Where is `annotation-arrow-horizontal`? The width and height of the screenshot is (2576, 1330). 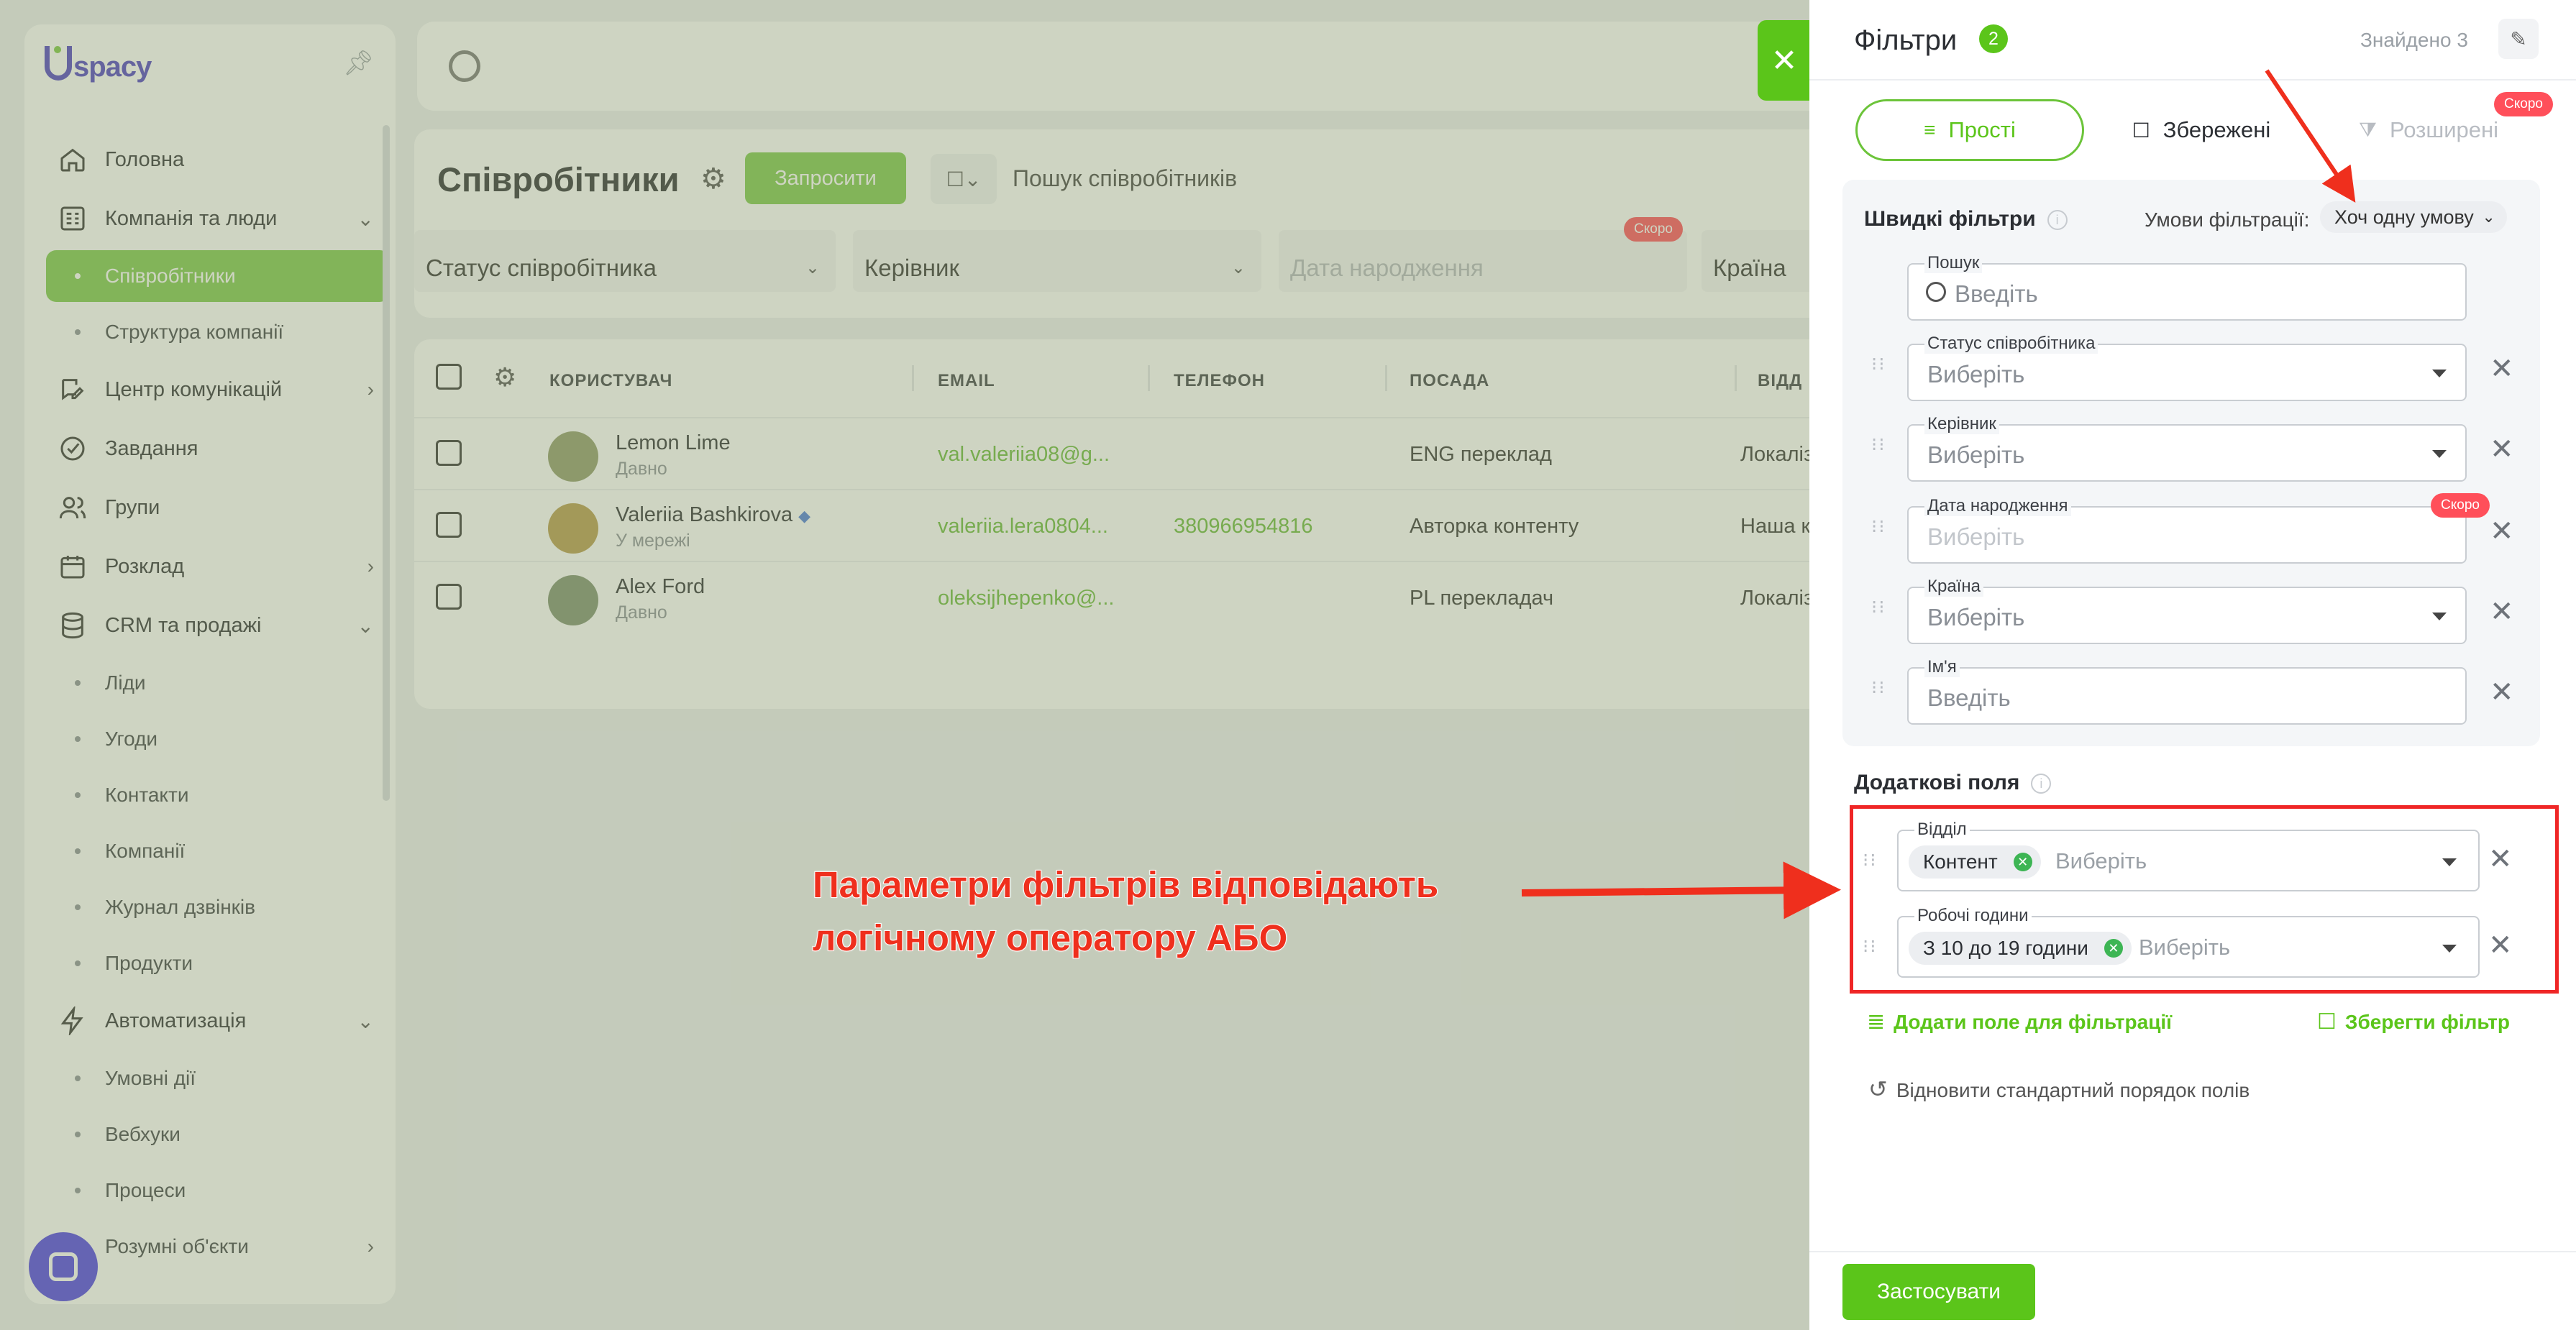
annotation-arrow-horizontal is located at coordinates (1681, 890).